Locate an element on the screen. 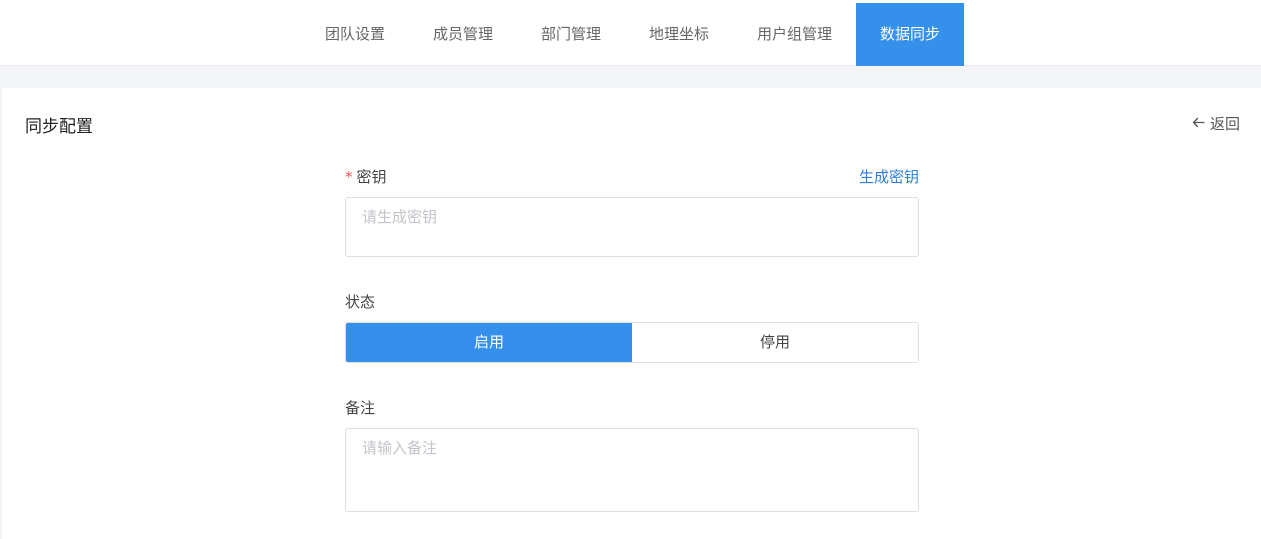 This screenshot has width=1261, height=539. tab-member-management: 成员管理 is located at coordinates (463, 34).